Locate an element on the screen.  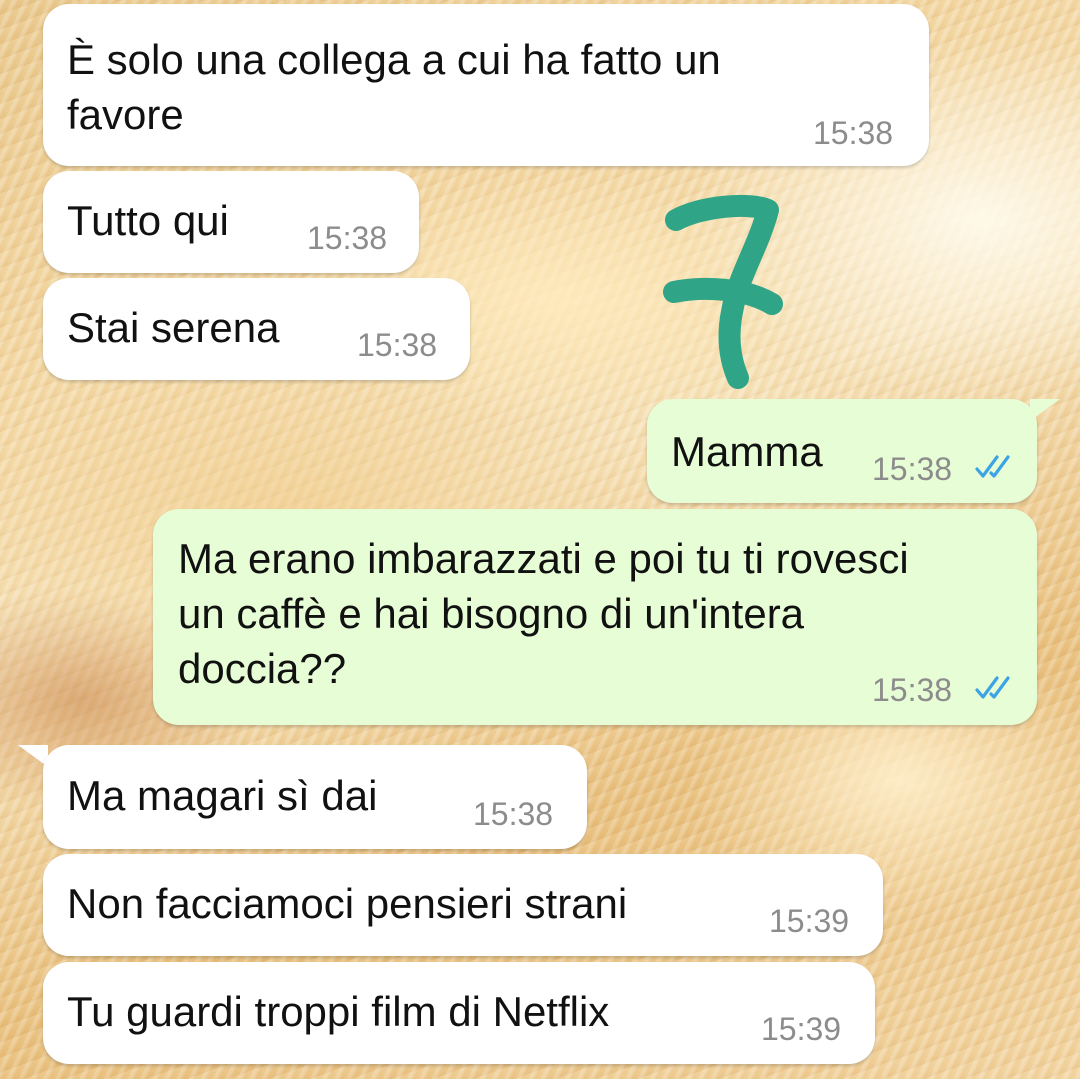
incoming-message: Tutto qui 15:38 is located at coordinates (231, 222).